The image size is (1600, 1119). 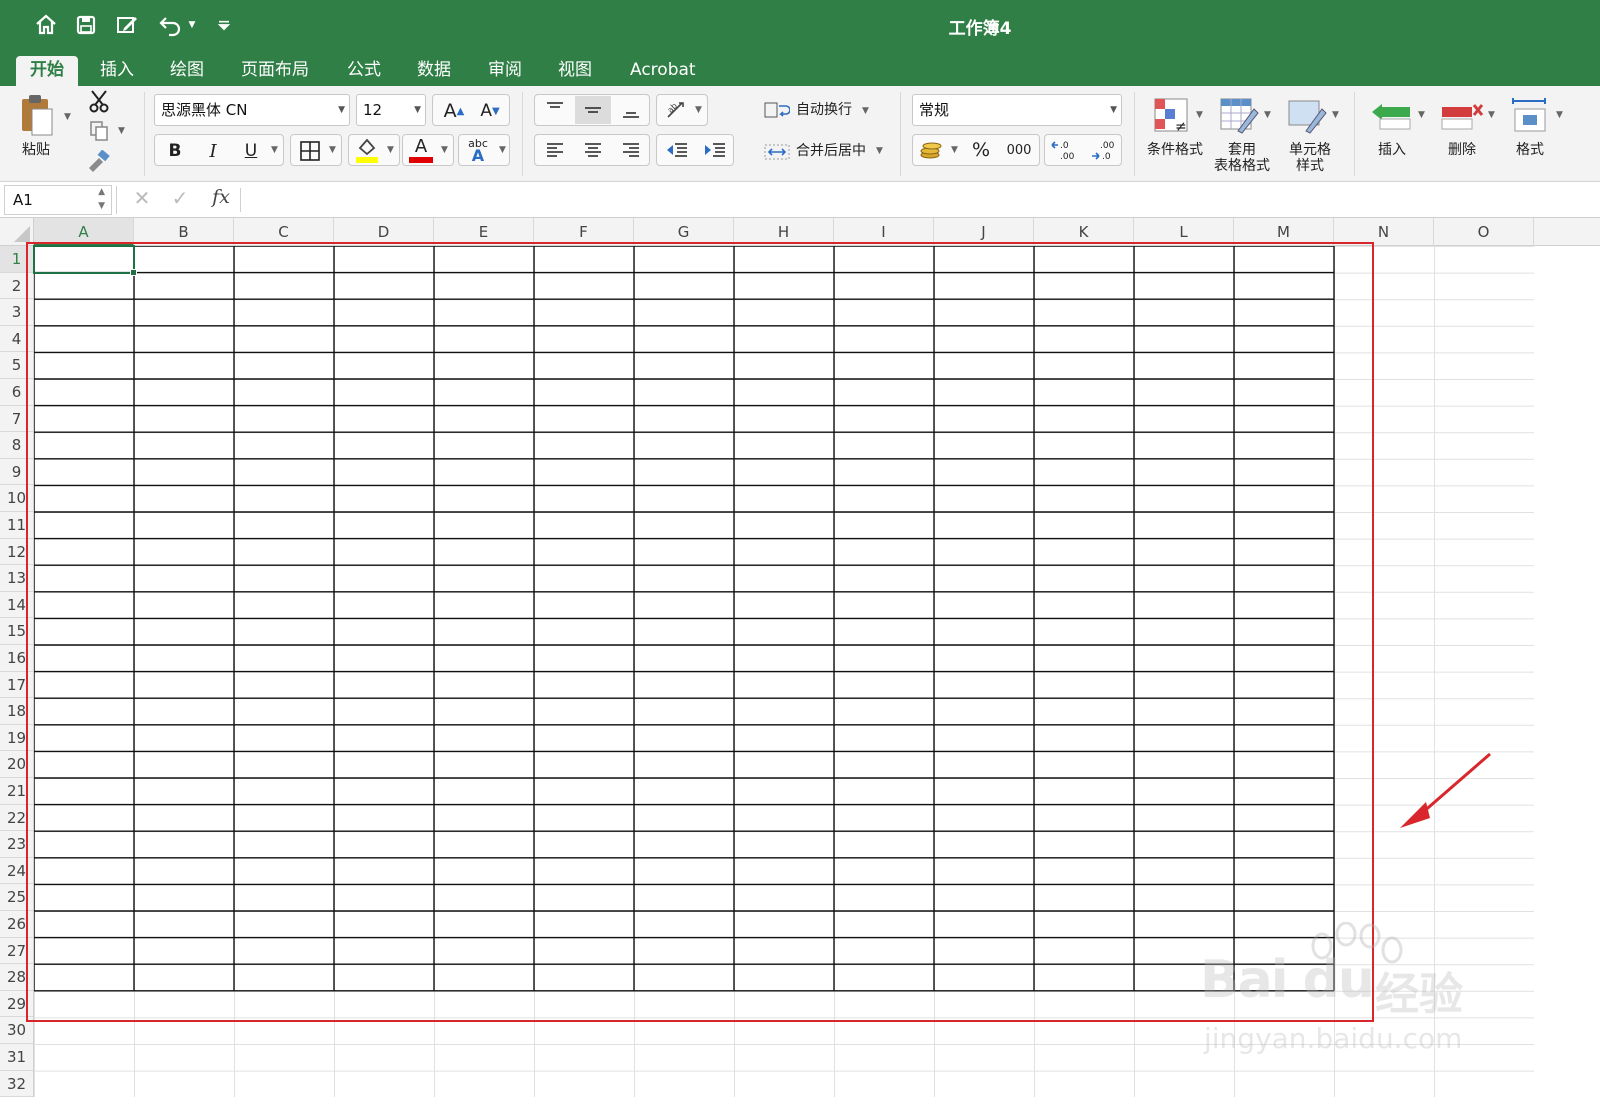 I want to click on tab-data: 数据, so click(x=434, y=71).